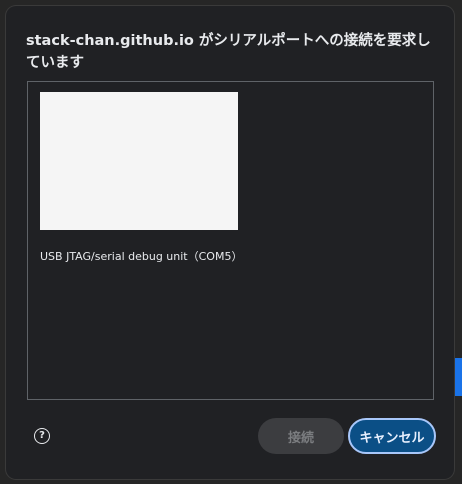  What do you see at coordinates (458, 377) in the screenshot?
I see `page-background-accent` at bounding box center [458, 377].